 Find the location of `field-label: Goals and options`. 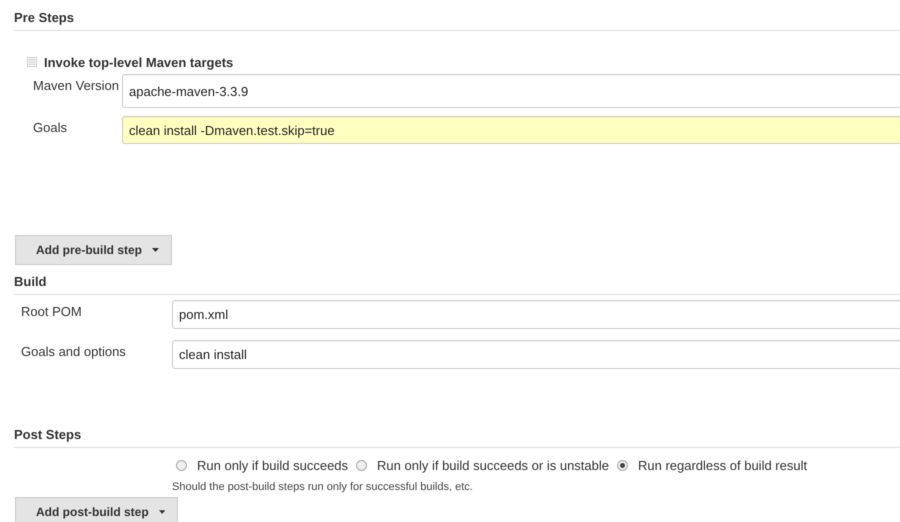

field-label: Goals and options is located at coordinates (74, 351).